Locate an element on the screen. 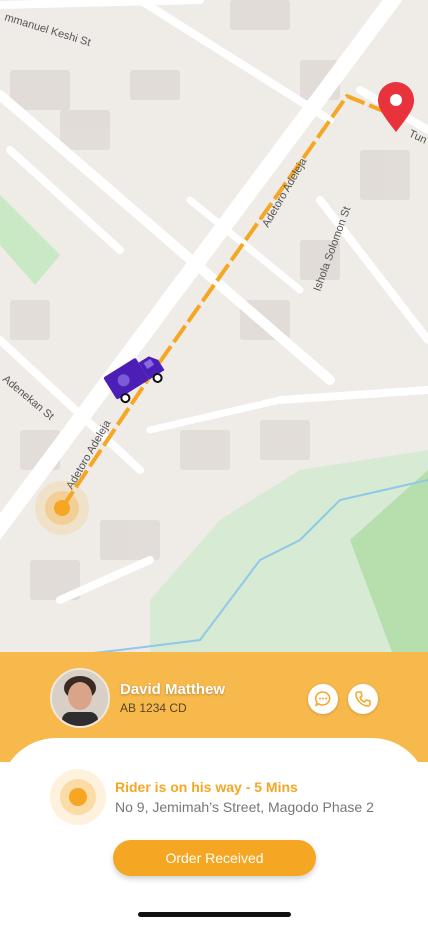 This screenshot has width=428, height=926. chat-button is located at coordinates (323, 699).